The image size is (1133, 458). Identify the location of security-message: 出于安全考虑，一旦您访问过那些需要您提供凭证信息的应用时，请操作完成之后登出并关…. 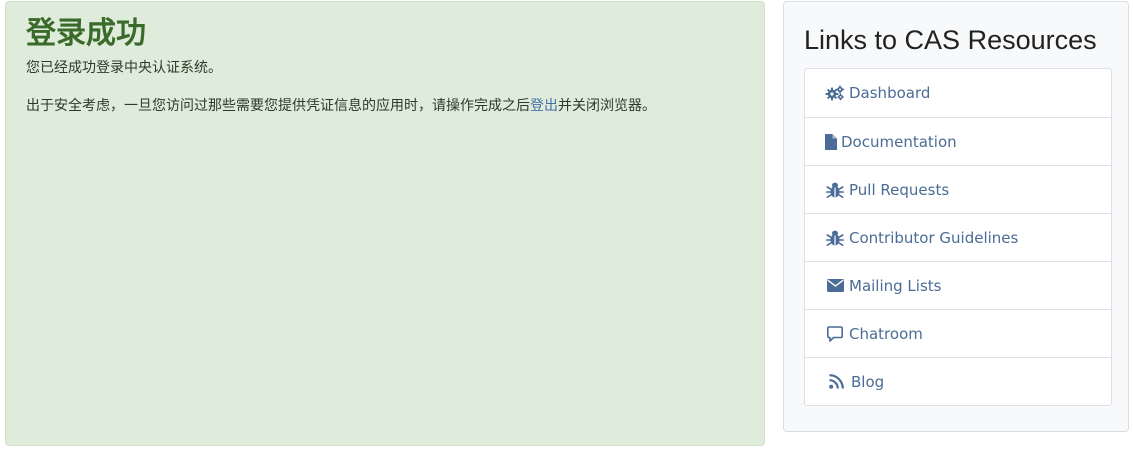
(385, 106).